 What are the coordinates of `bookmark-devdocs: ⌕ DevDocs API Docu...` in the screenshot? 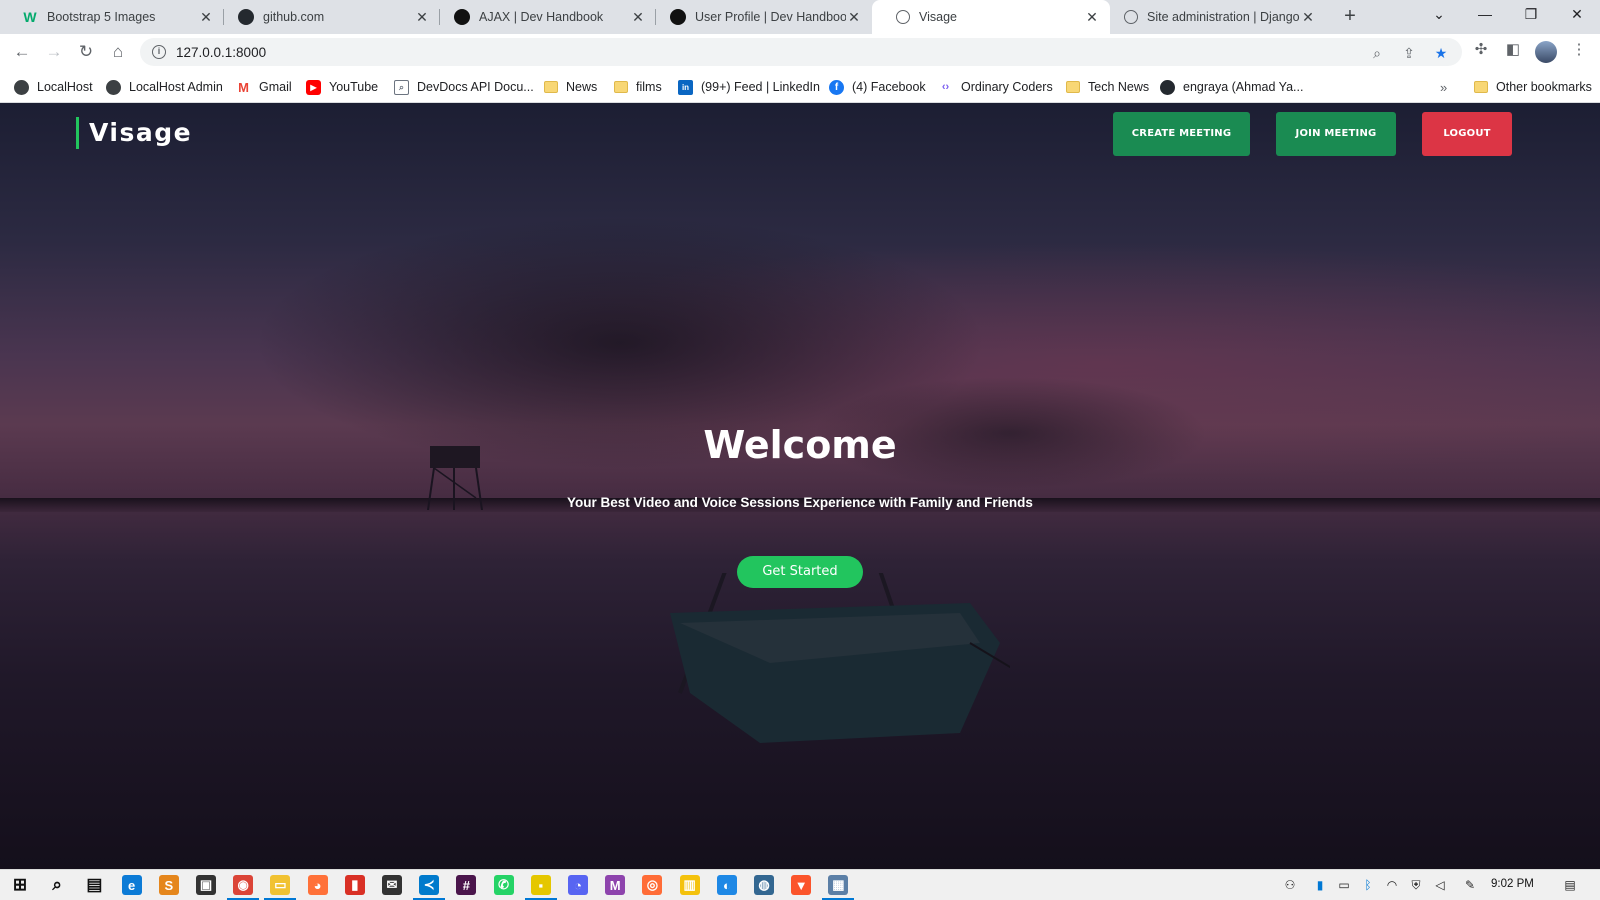 It's located at (464, 87).